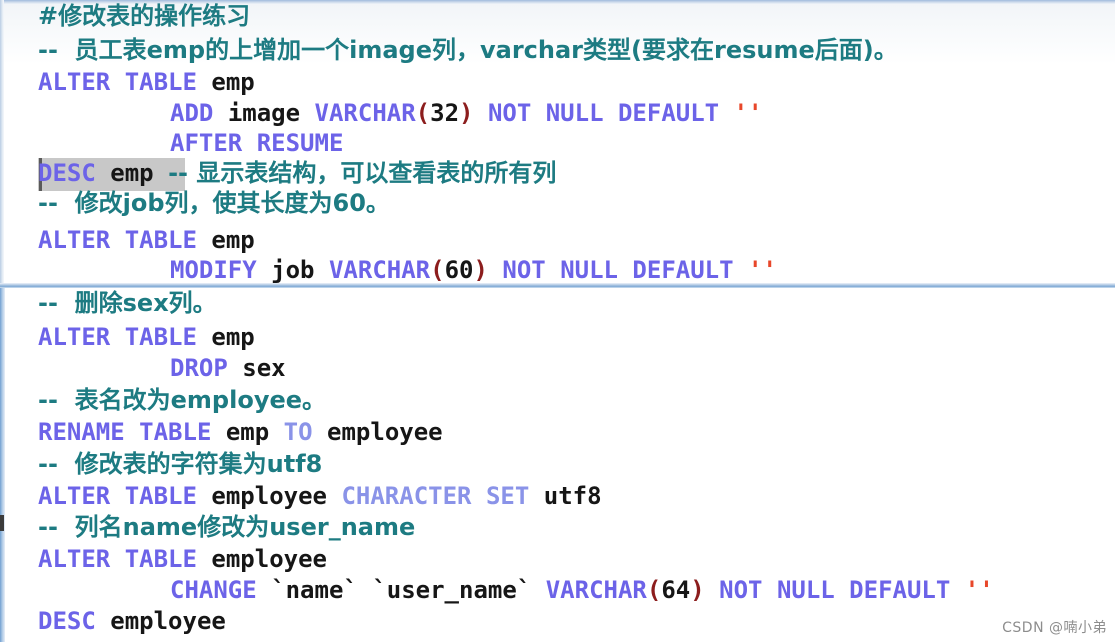 The image size is (1115, 642). I want to click on code-line-15: -- 修改表的字符集为utf8, so click(180, 464).